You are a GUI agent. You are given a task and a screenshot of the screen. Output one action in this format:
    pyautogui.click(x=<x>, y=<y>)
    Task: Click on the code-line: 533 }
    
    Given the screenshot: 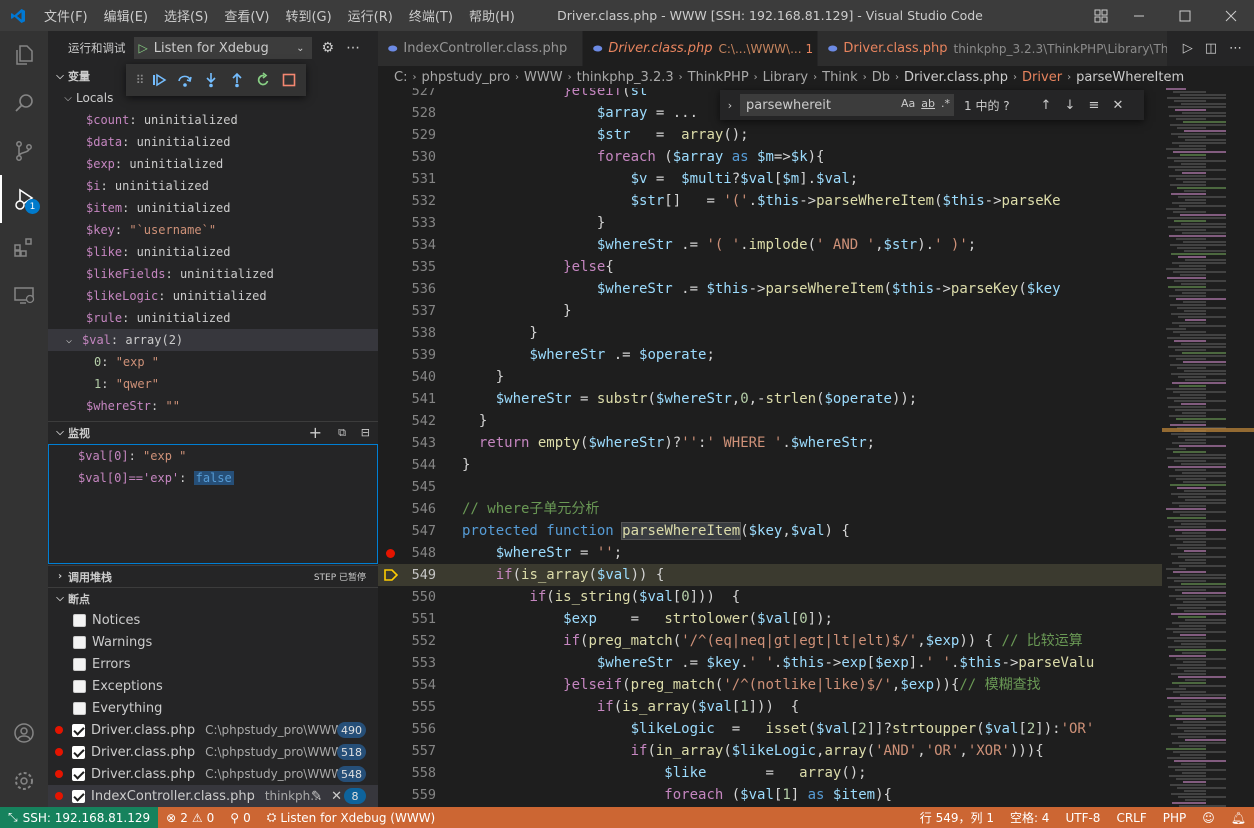 What is the action you would take?
    pyautogui.click(x=770, y=223)
    